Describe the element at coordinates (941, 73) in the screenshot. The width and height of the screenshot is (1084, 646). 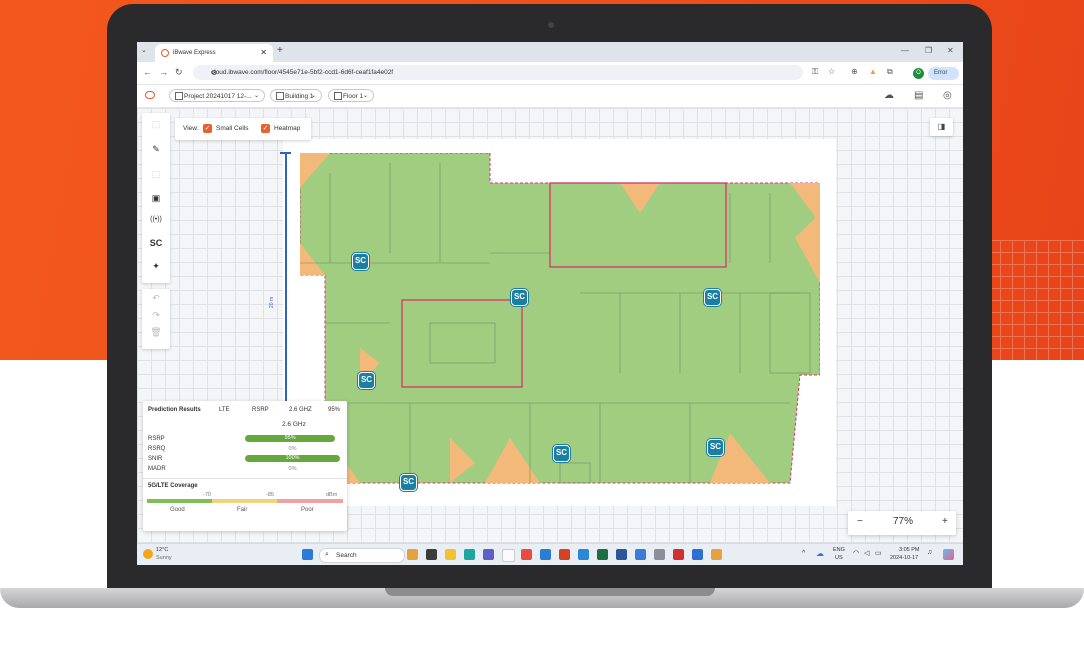
I see `error-label: Error` at that location.